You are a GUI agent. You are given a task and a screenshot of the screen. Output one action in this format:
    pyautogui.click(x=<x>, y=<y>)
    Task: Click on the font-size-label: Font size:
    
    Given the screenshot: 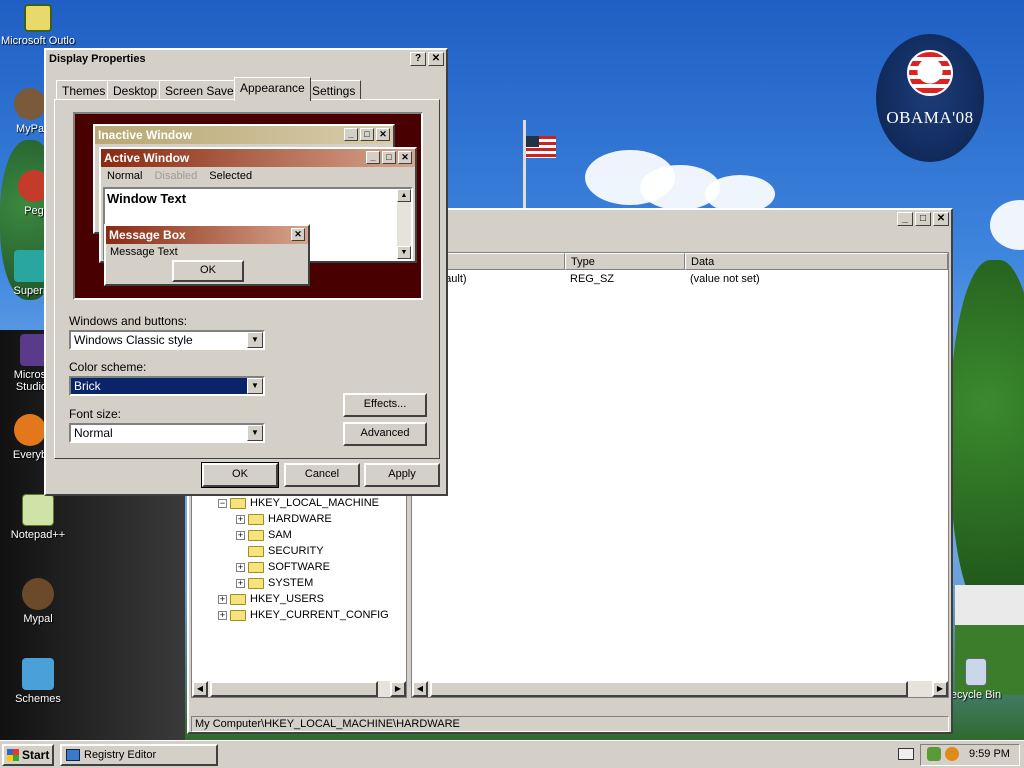 What is the action you would take?
    pyautogui.click(x=95, y=414)
    